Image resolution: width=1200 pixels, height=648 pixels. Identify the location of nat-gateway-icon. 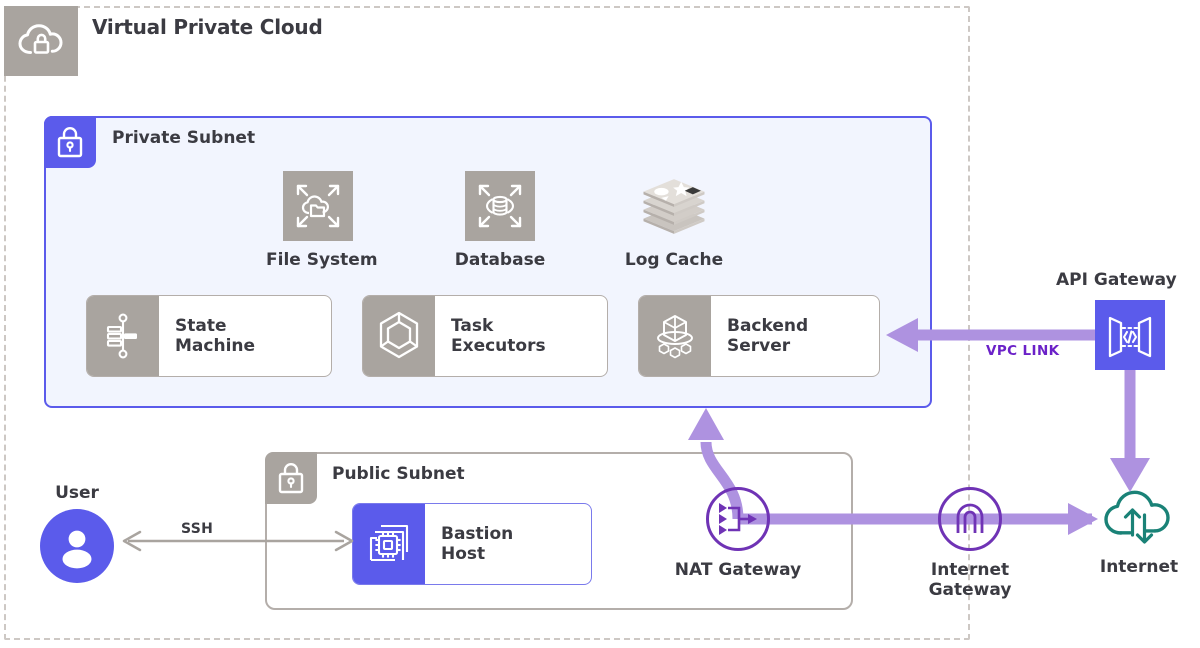
(738, 519).